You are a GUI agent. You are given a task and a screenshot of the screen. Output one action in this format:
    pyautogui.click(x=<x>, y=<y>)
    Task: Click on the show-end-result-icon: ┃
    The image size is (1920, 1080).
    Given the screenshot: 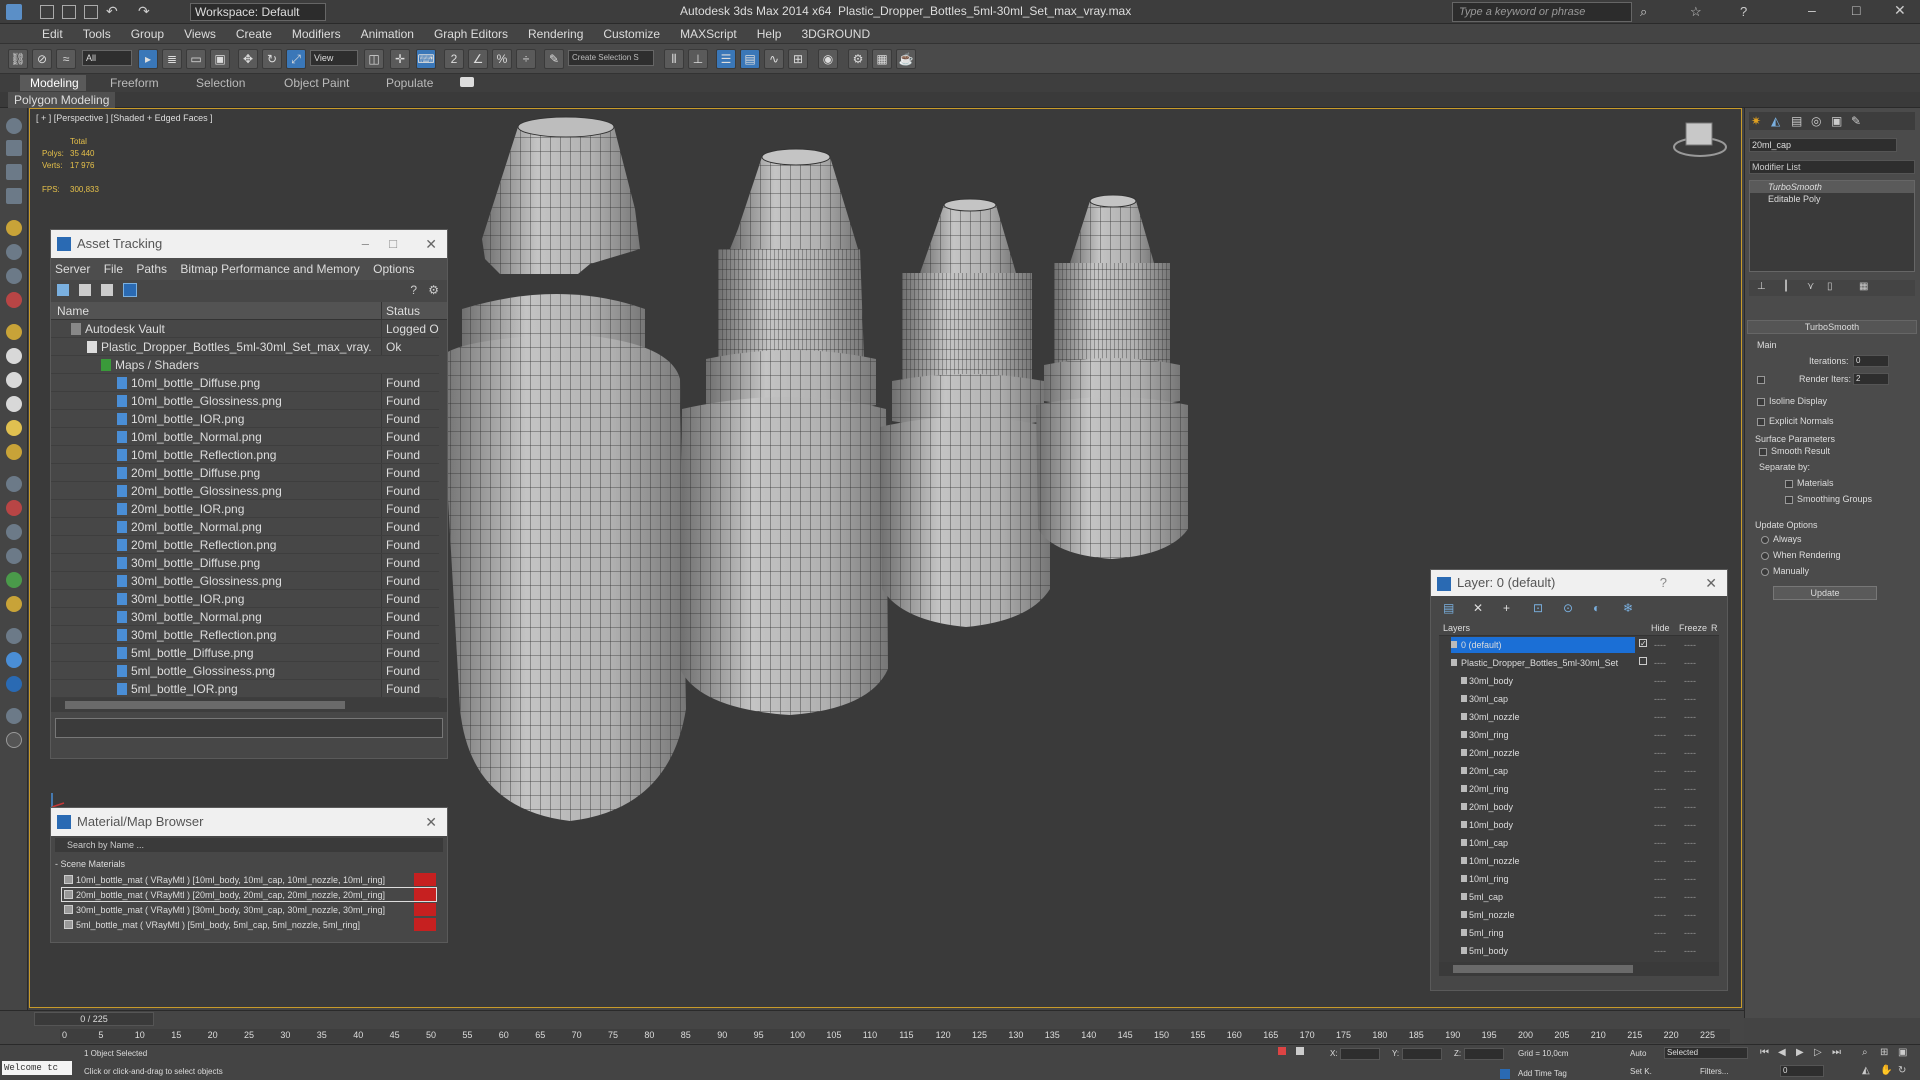 What is the action you would take?
    pyautogui.click(x=1786, y=286)
    